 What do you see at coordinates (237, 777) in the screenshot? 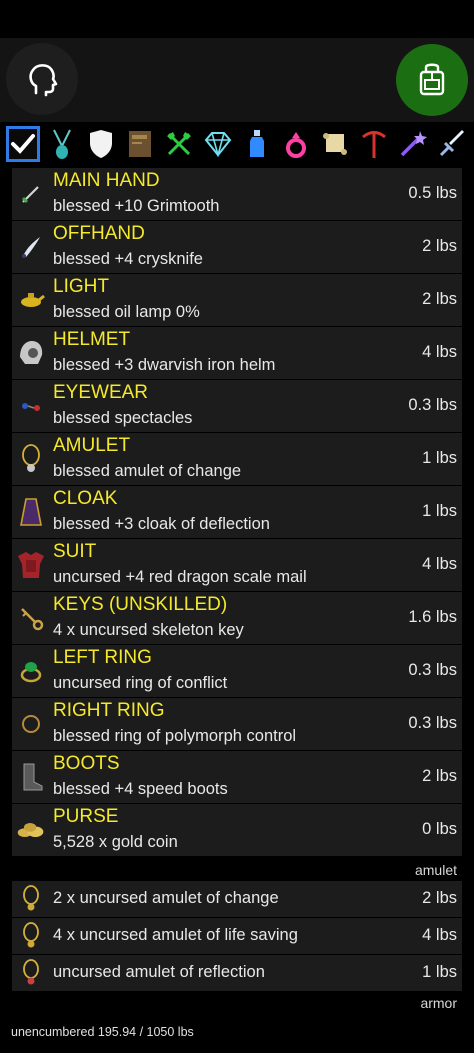
I see `equipment-row-boots: BOOTS blessed +4 speed boots 2 lbs` at bounding box center [237, 777].